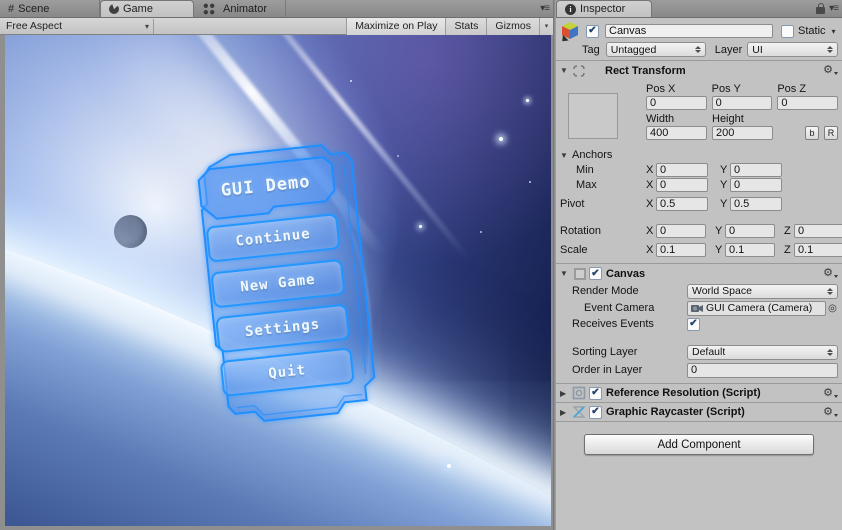 The height and width of the screenshot is (530, 842). Describe the element at coordinates (607, 370) in the screenshot. I see `order-in-layer-label: Order in Layer` at that location.